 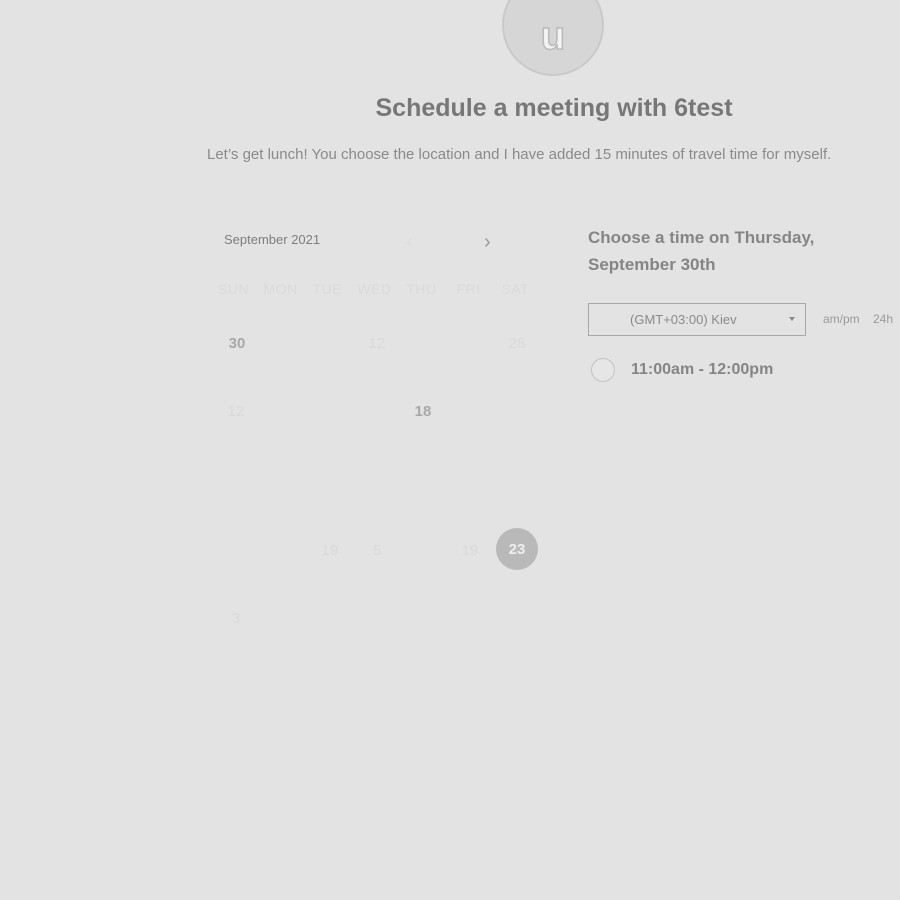 I want to click on calendar-day: 5, so click(x=377, y=550).